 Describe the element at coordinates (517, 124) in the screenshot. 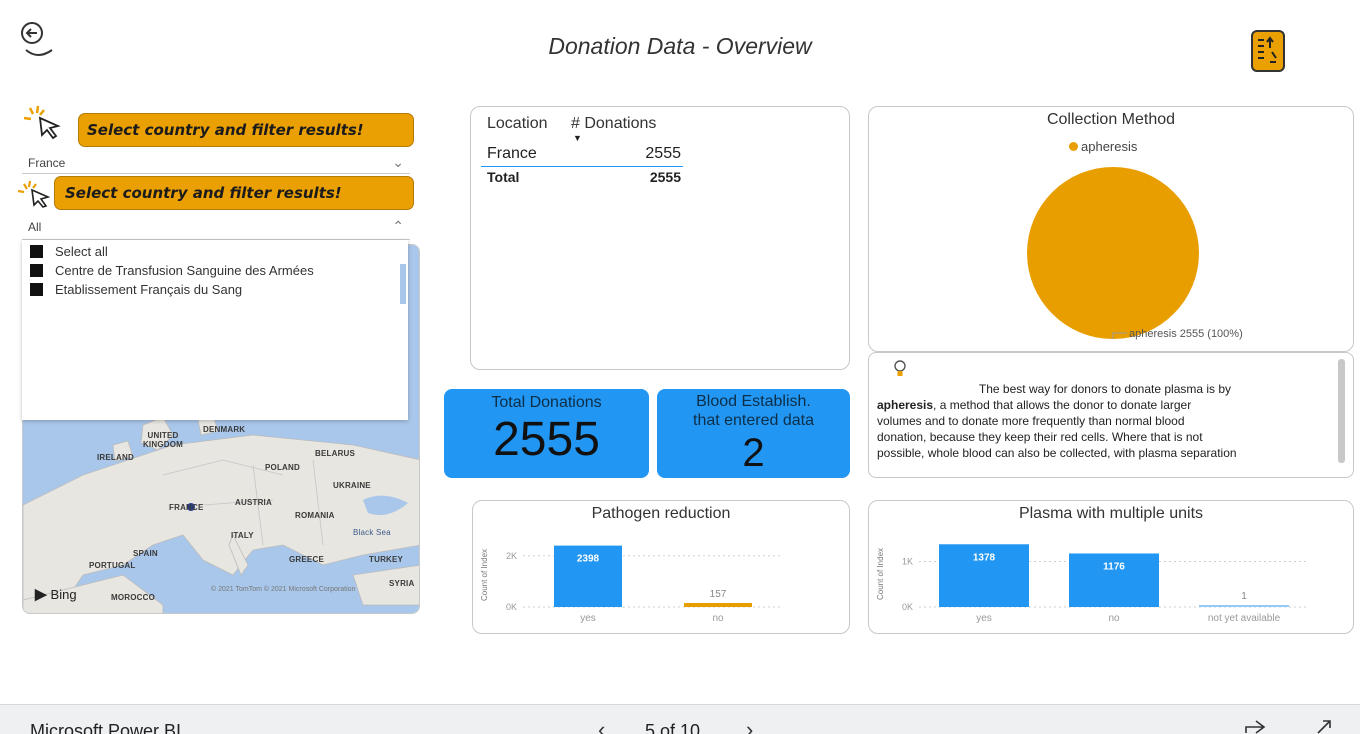

I see `table-header-location: Location` at that location.